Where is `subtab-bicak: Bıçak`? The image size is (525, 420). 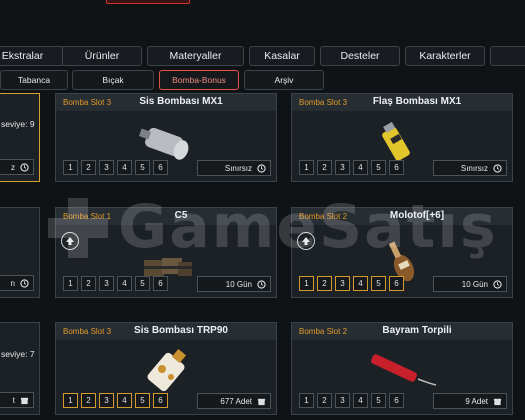 subtab-bicak: Bıçak is located at coordinates (113, 80).